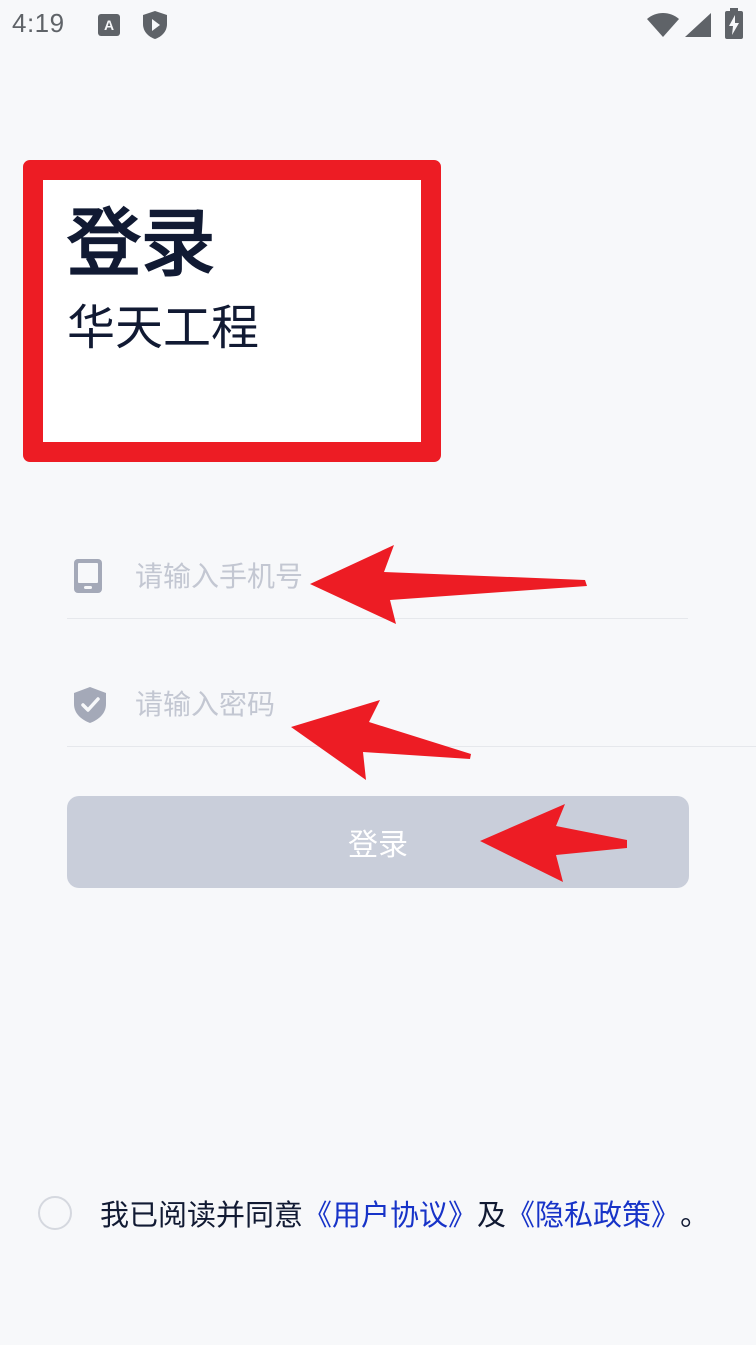 The width and height of the screenshot is (756, 1345). Describe the element at coordinates (141, 244) in the screenshot. I see `page-title: 登录` at that location.